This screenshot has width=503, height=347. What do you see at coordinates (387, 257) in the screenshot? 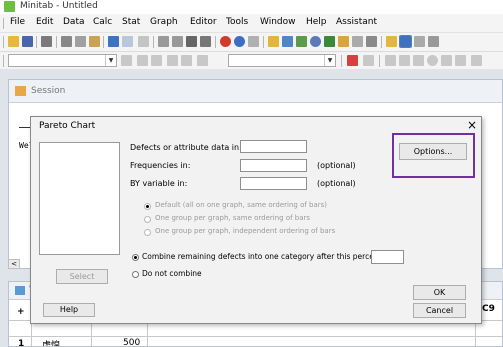
I see `combine-percent-field` at bounding box center [387, 257].